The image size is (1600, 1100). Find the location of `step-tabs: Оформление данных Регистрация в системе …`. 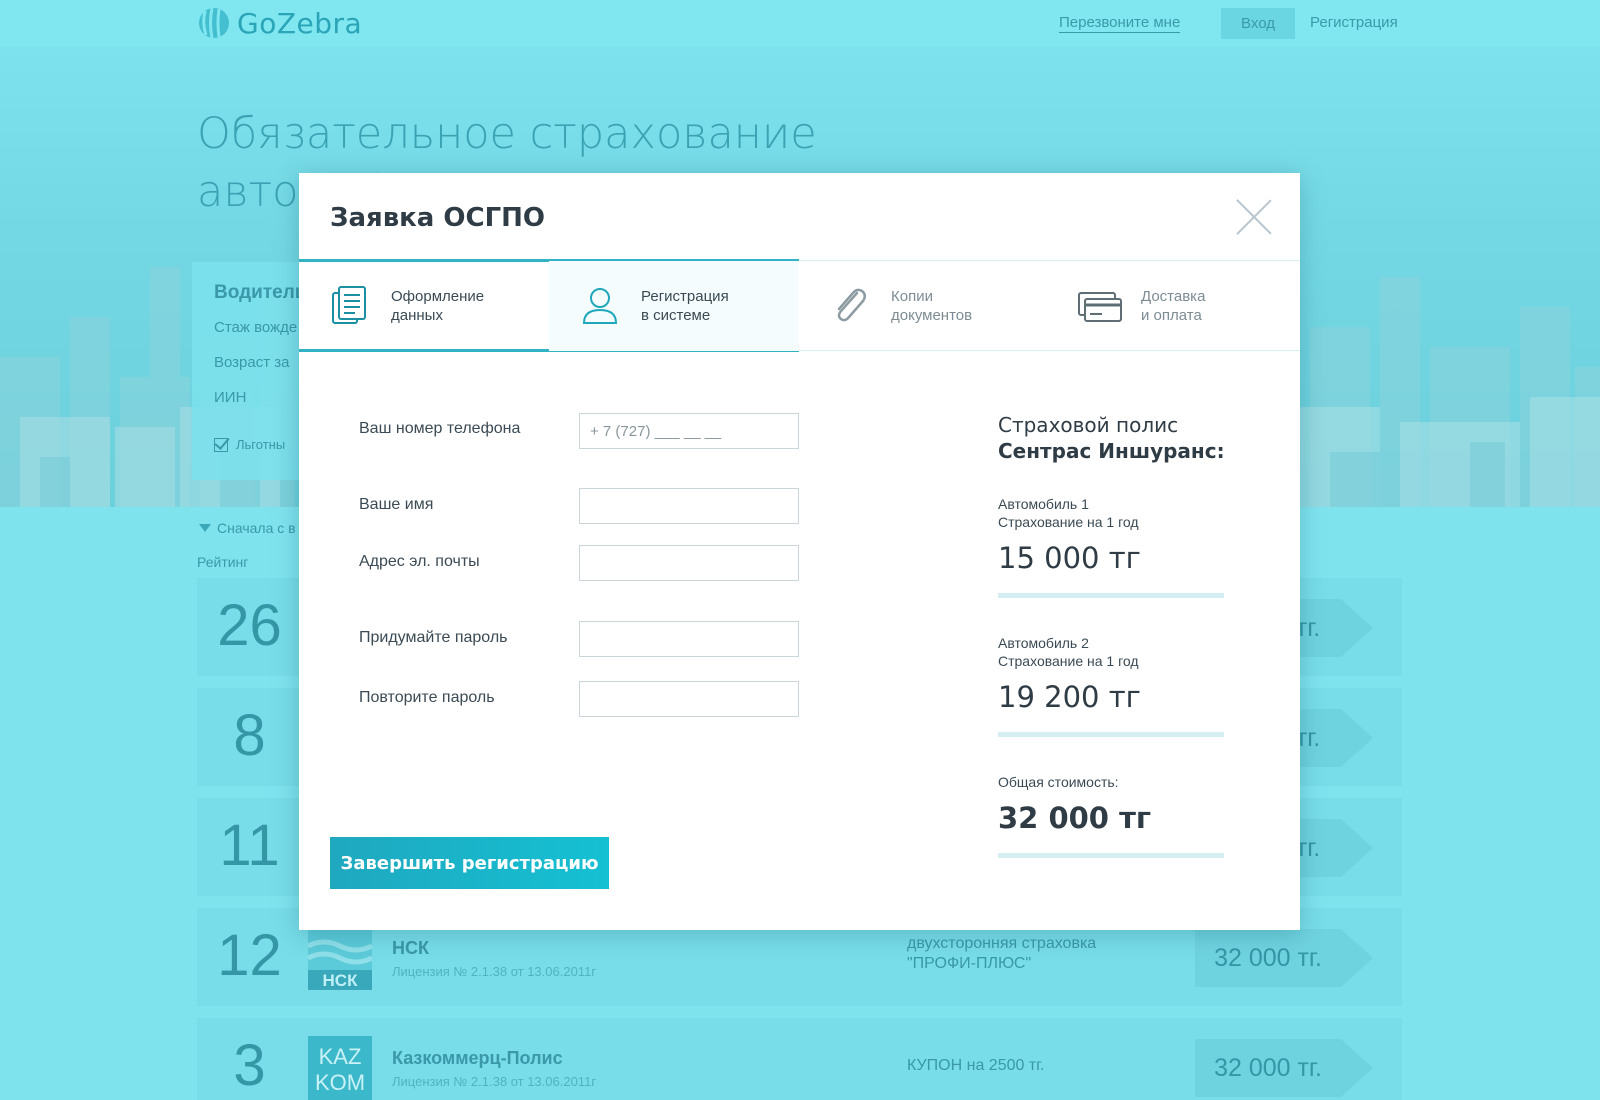

step-tabs: Оформление данных Регистрация в системе … is located at coordinates (799, 305).